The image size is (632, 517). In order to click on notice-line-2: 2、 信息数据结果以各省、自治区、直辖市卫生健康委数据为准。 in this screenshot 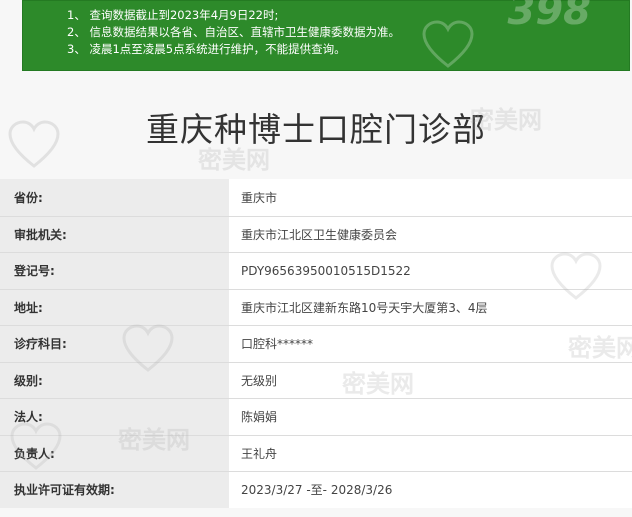, I will do `click(233, 32)`.